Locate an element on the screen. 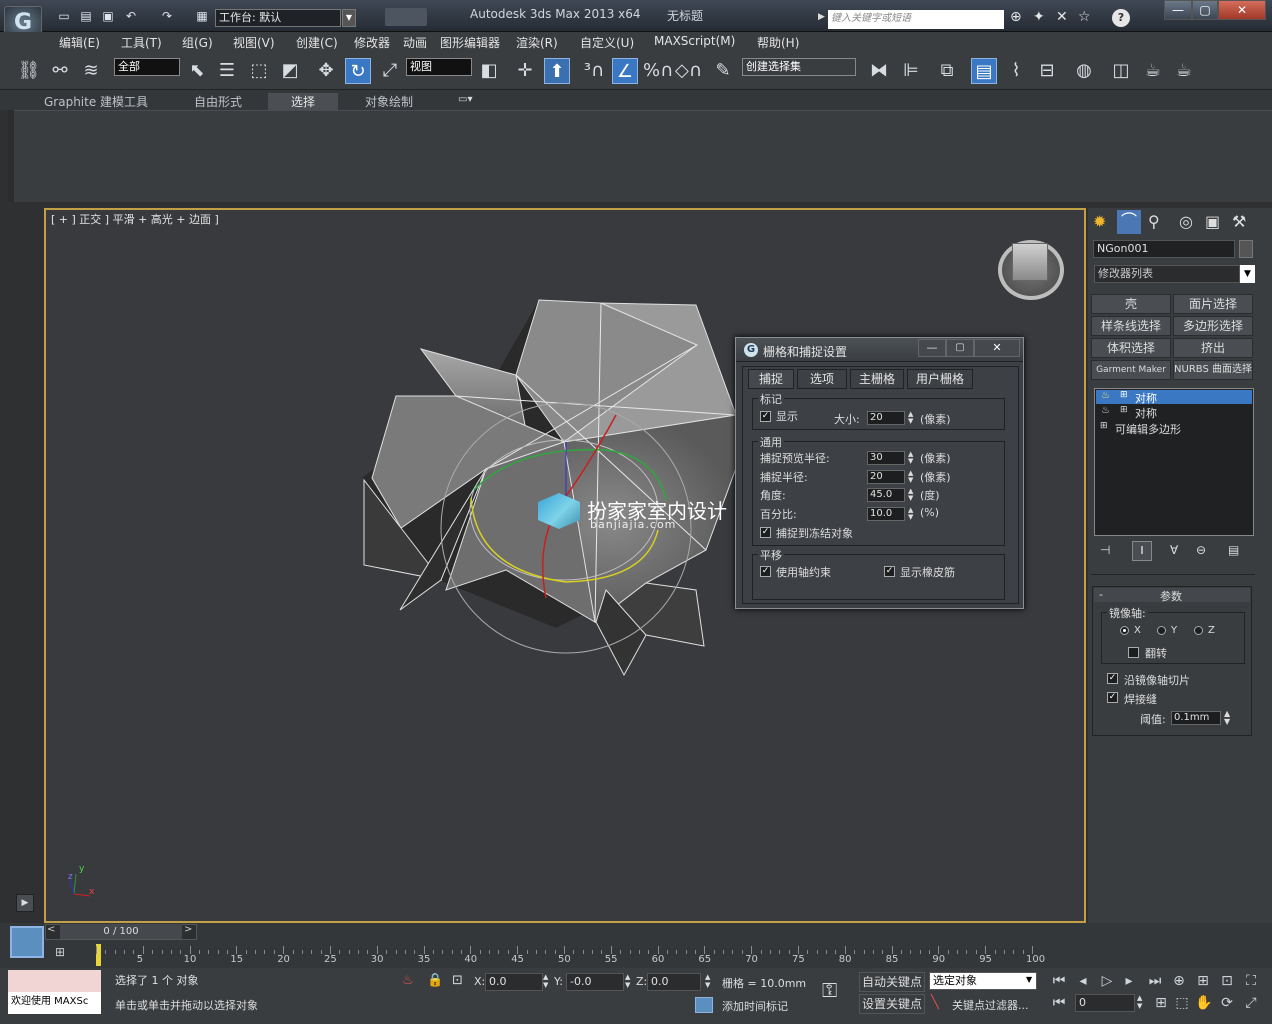 This screenshot has width=1272, height=1024. tab-options: 选项 is located at coordinates (822, 379).